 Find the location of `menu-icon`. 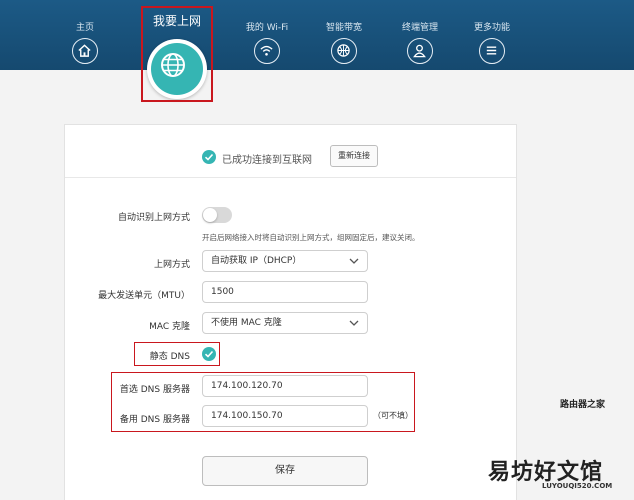

menu-icon is located at coordinates (492, 51).